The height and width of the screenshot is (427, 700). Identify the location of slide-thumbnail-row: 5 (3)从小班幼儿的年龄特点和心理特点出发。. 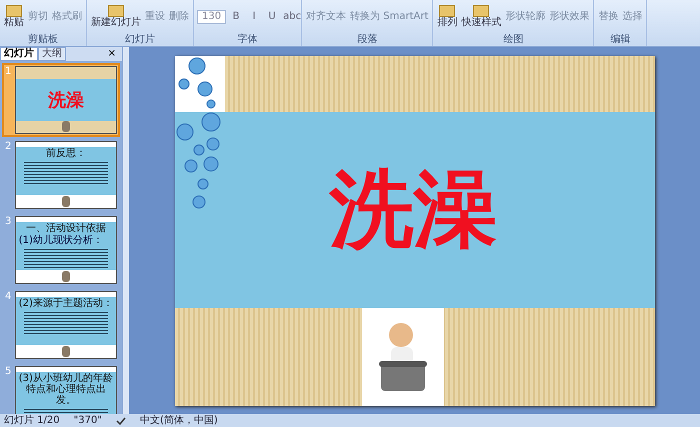
(61, 388).